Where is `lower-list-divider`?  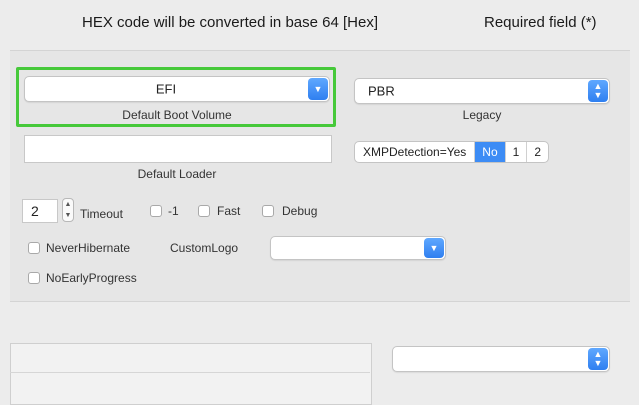 lower-list-divider is located at coordinates (190, 372).